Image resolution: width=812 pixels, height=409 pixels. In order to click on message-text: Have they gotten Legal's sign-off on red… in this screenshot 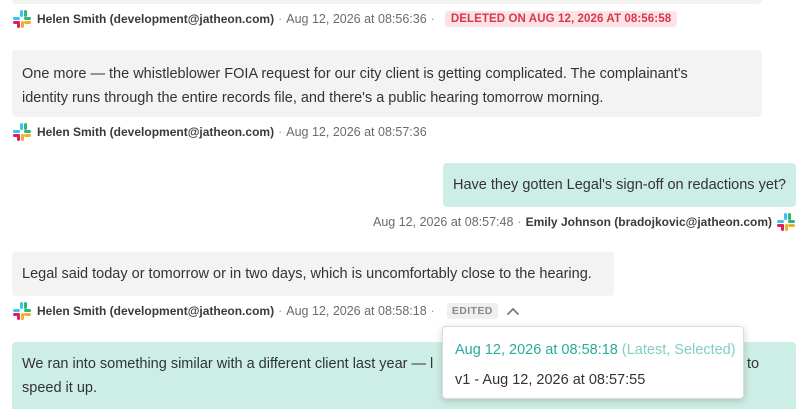, I will do `click(619, 185)`.